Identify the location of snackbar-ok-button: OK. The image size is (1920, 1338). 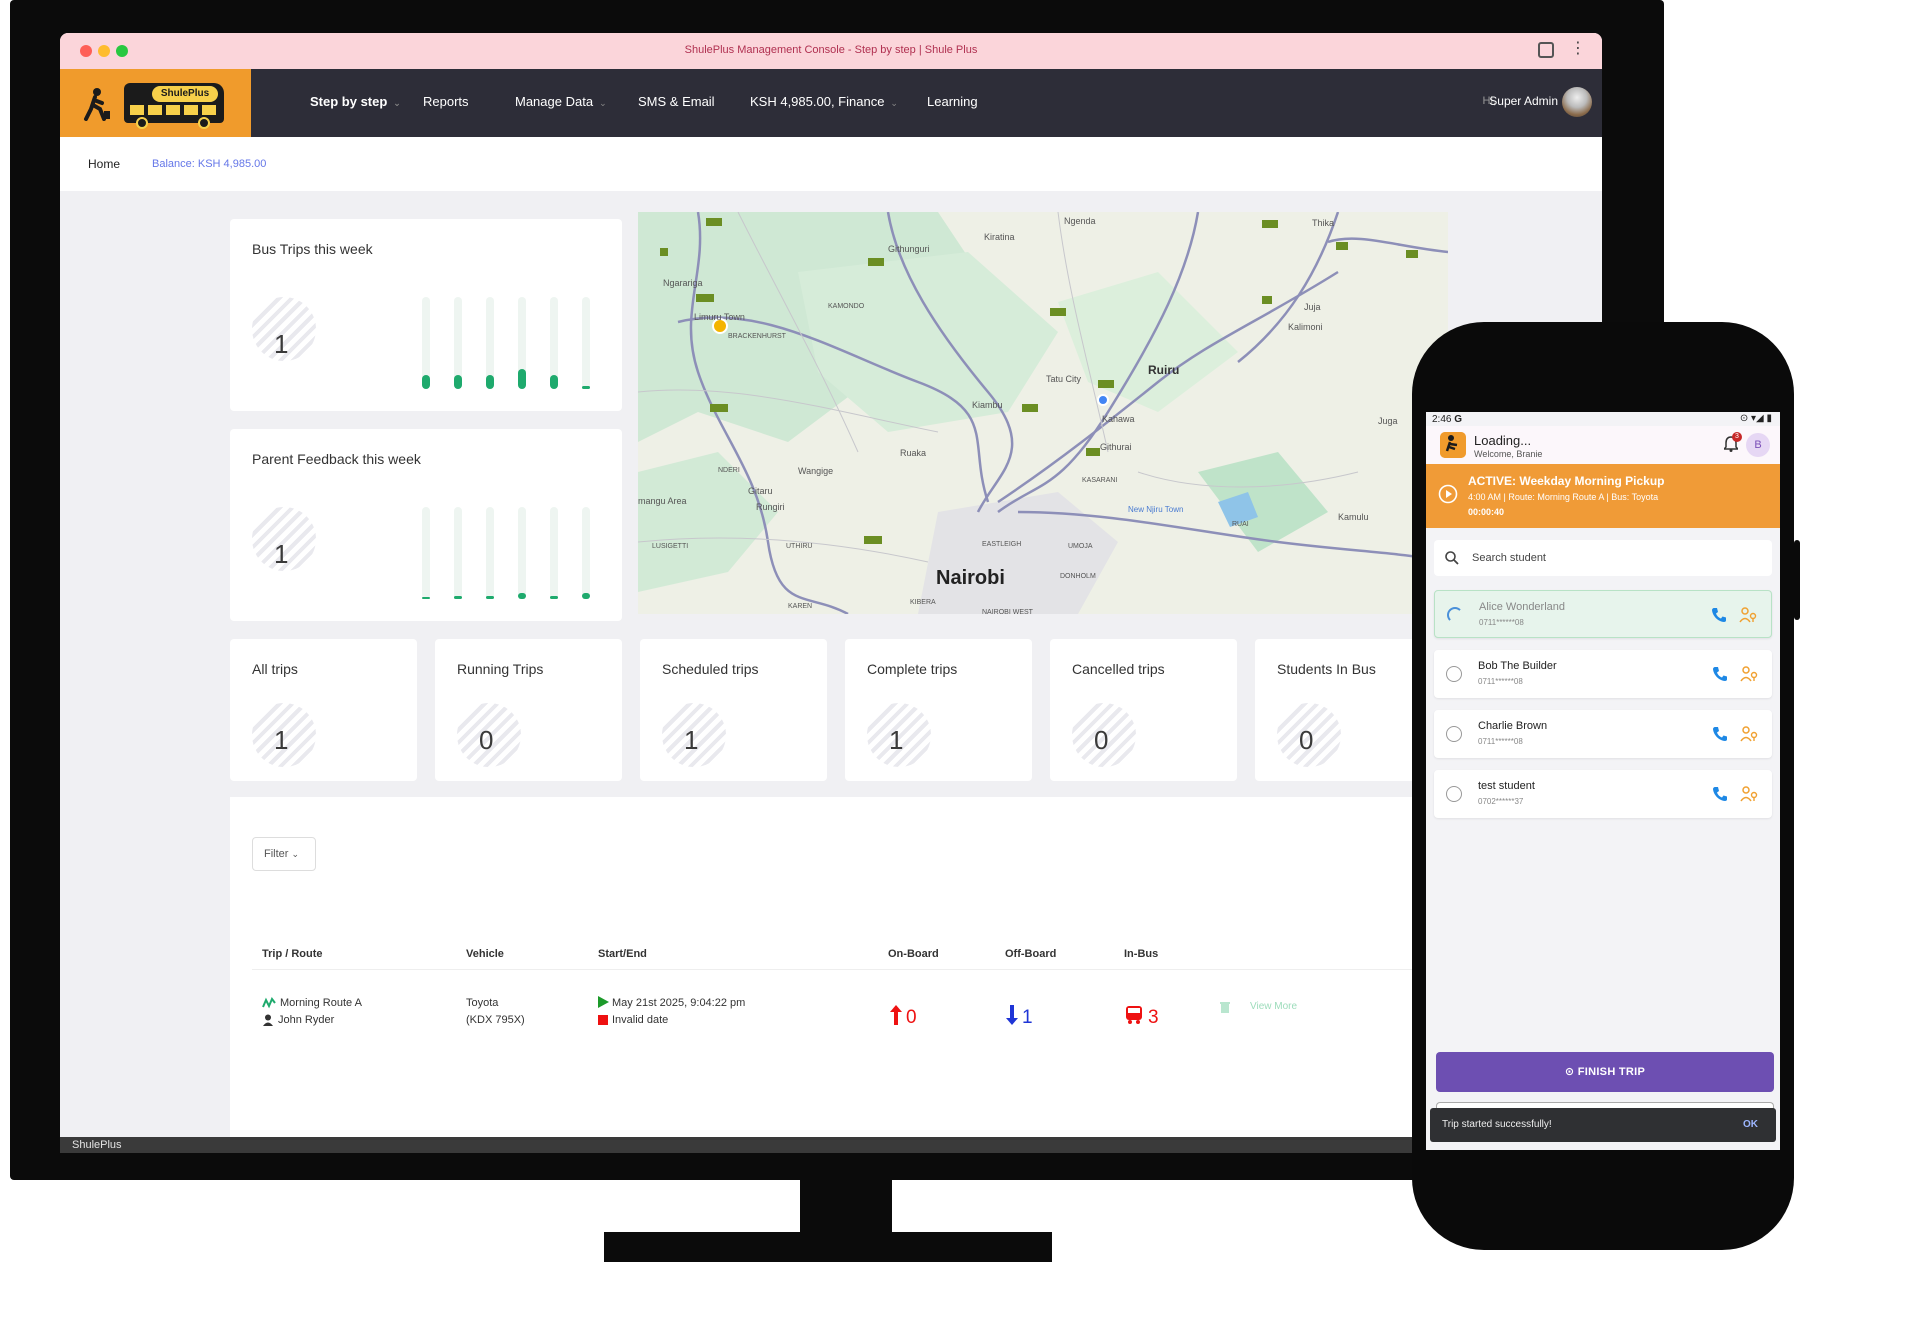
(1750, 1124).